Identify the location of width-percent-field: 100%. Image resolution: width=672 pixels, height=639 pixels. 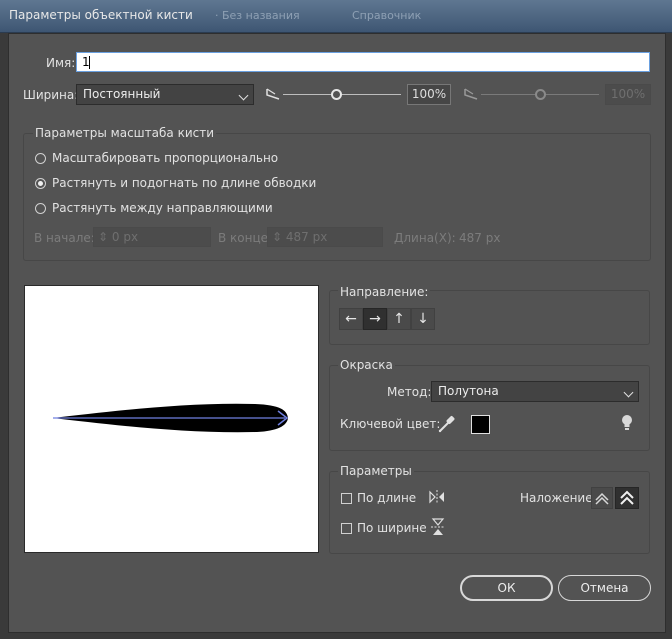
(429, 94).